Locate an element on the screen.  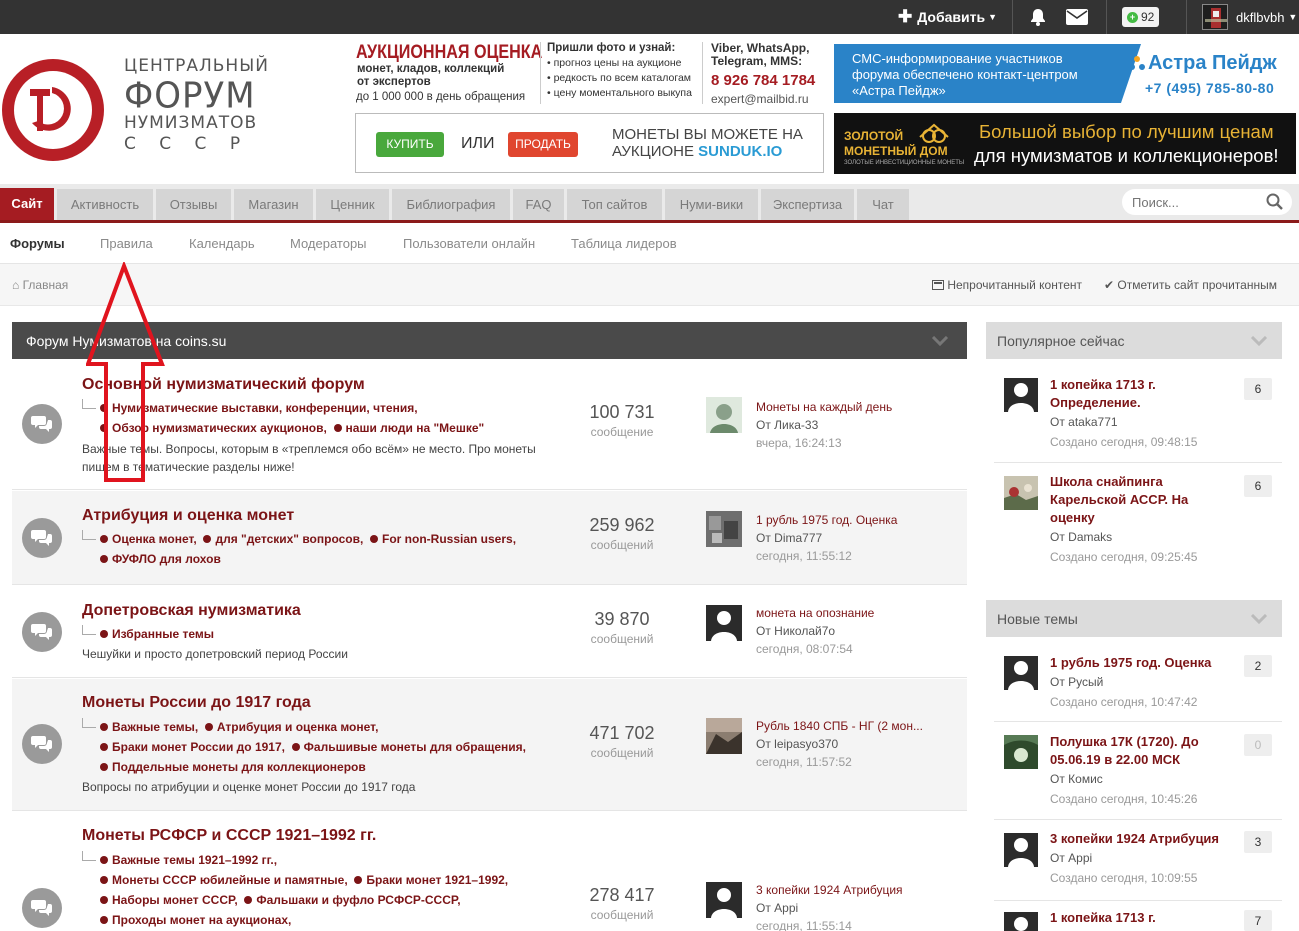
sunduk-link: МОНЕТЫ ВЫ МОЖЕТЕ НА АУКЦИОНЕ SUNDUK.IO is located at coordinates (707, 143).